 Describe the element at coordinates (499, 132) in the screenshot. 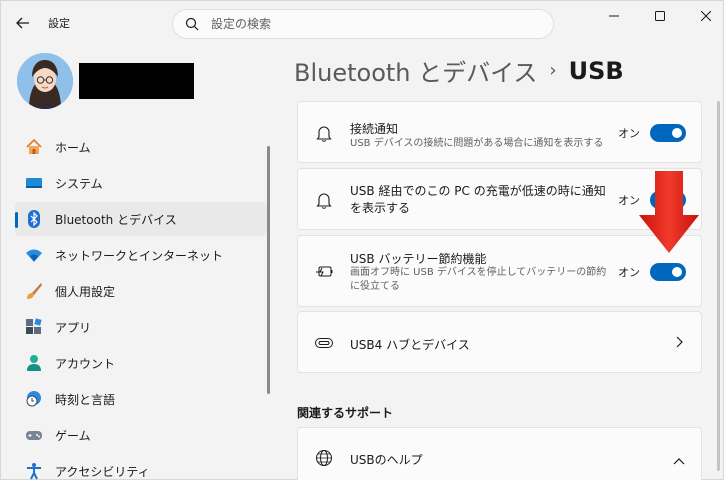

I see `connection-notification-card: 接続通知 USB デバイスの接続に問題がある場合に通知を表示する オン` at that location.